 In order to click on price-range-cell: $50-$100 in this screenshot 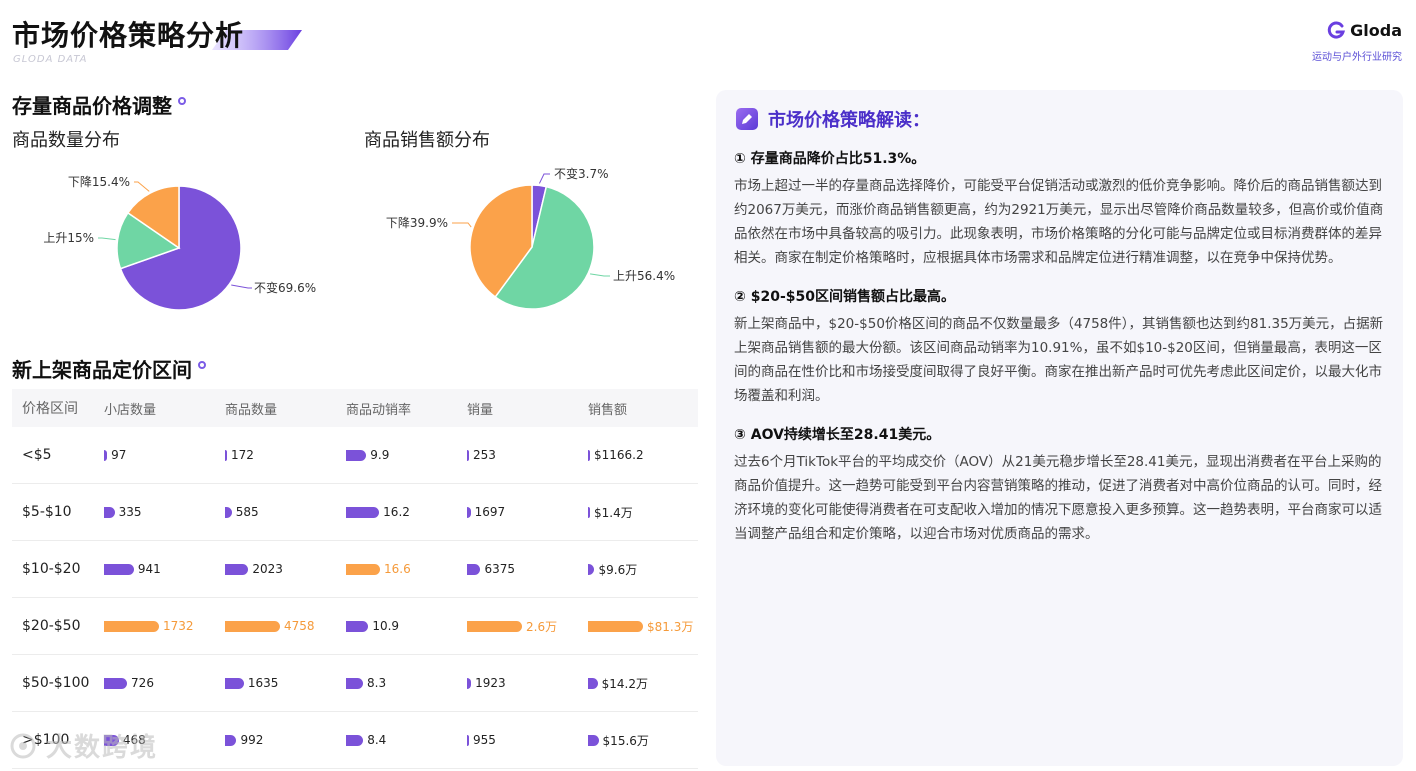, I will do `click(56, 683)`.